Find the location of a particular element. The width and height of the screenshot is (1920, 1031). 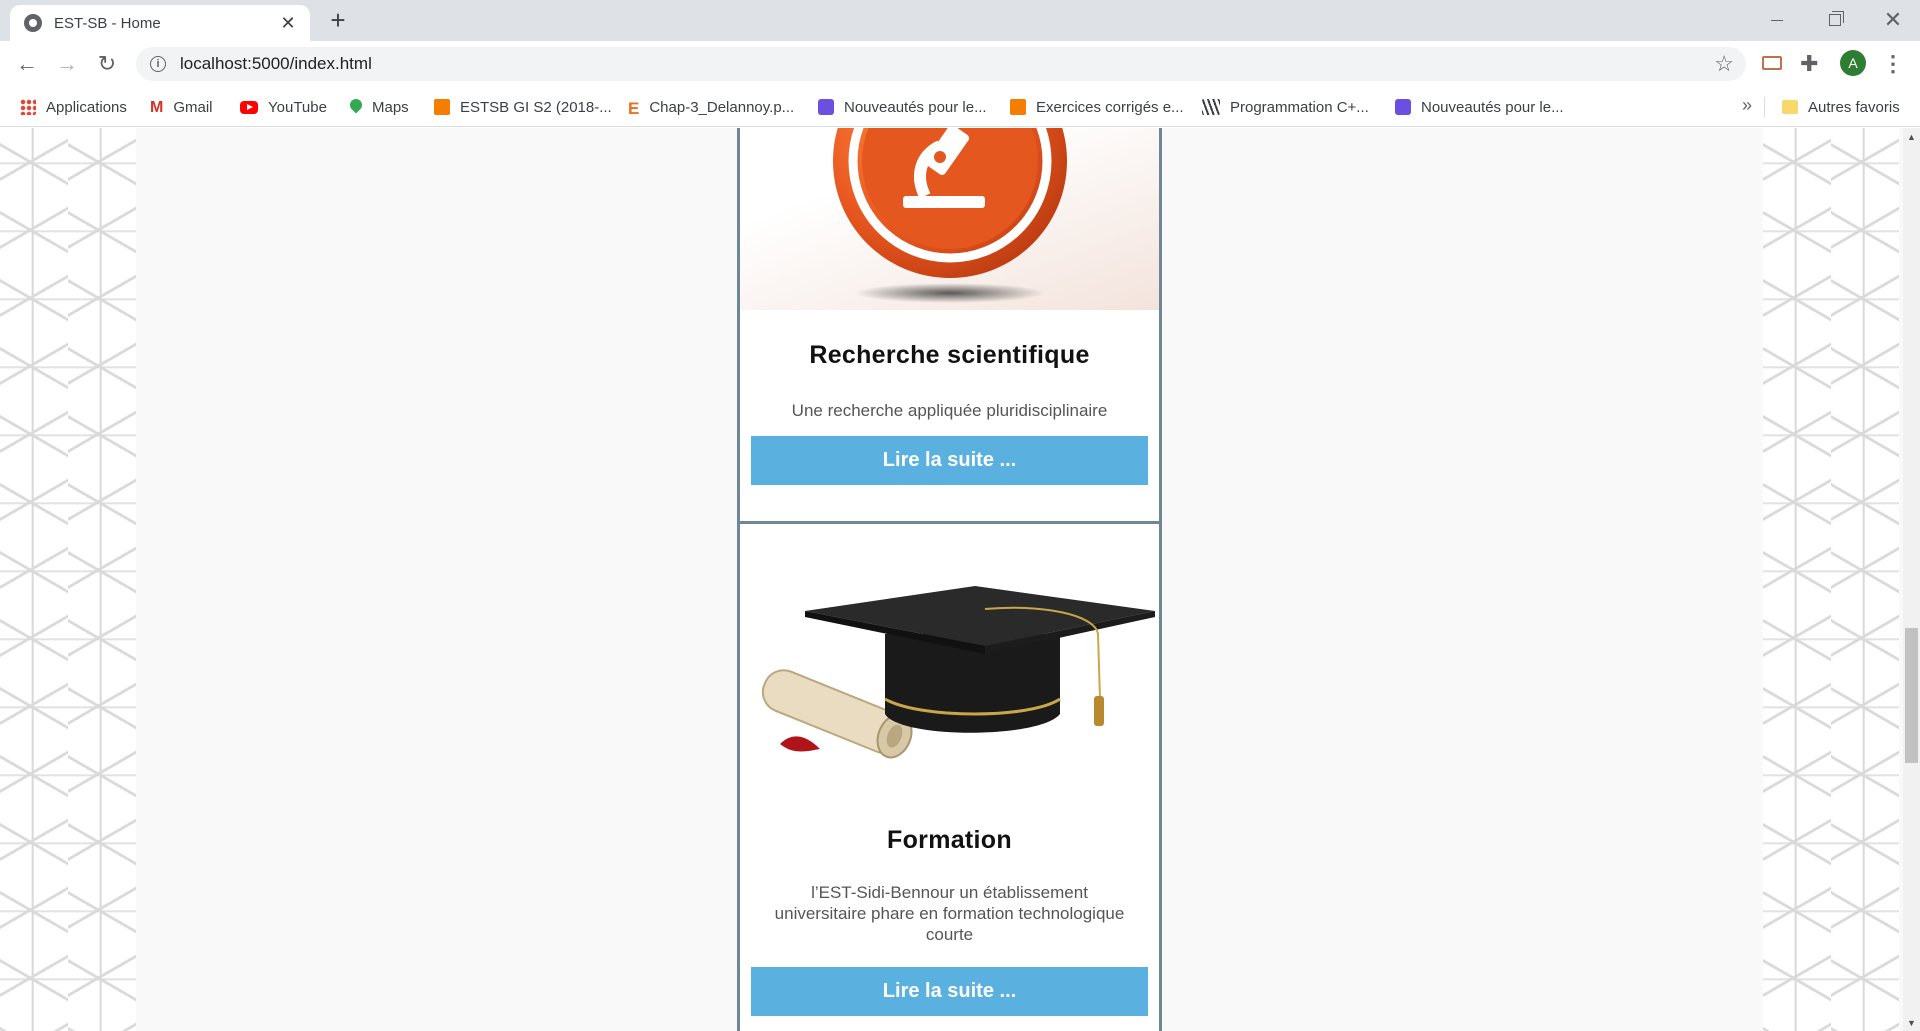

restore-icon is located at coordinates (1836, 18).